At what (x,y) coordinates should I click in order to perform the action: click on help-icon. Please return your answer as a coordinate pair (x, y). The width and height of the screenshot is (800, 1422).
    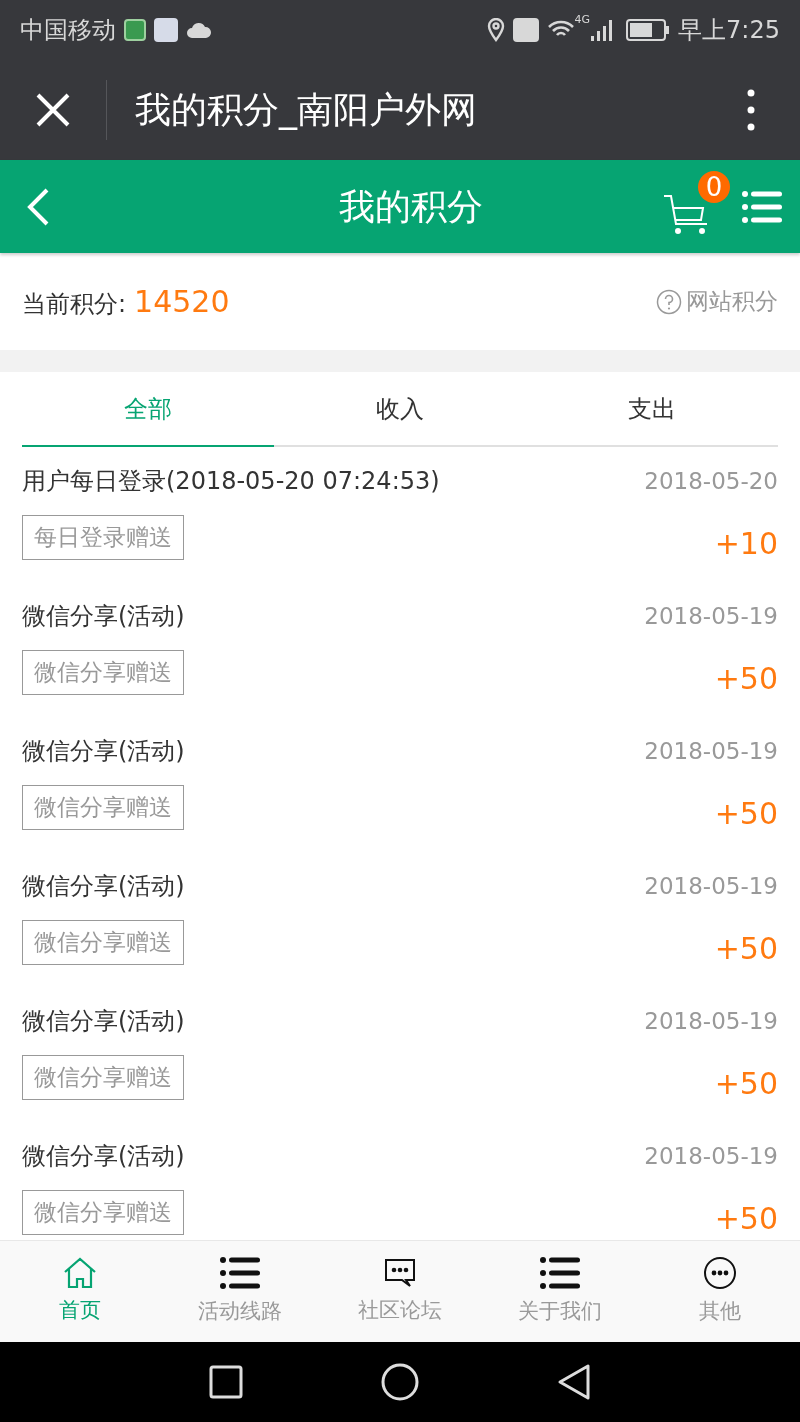
    Looking at the image, I should click on (669, 301).